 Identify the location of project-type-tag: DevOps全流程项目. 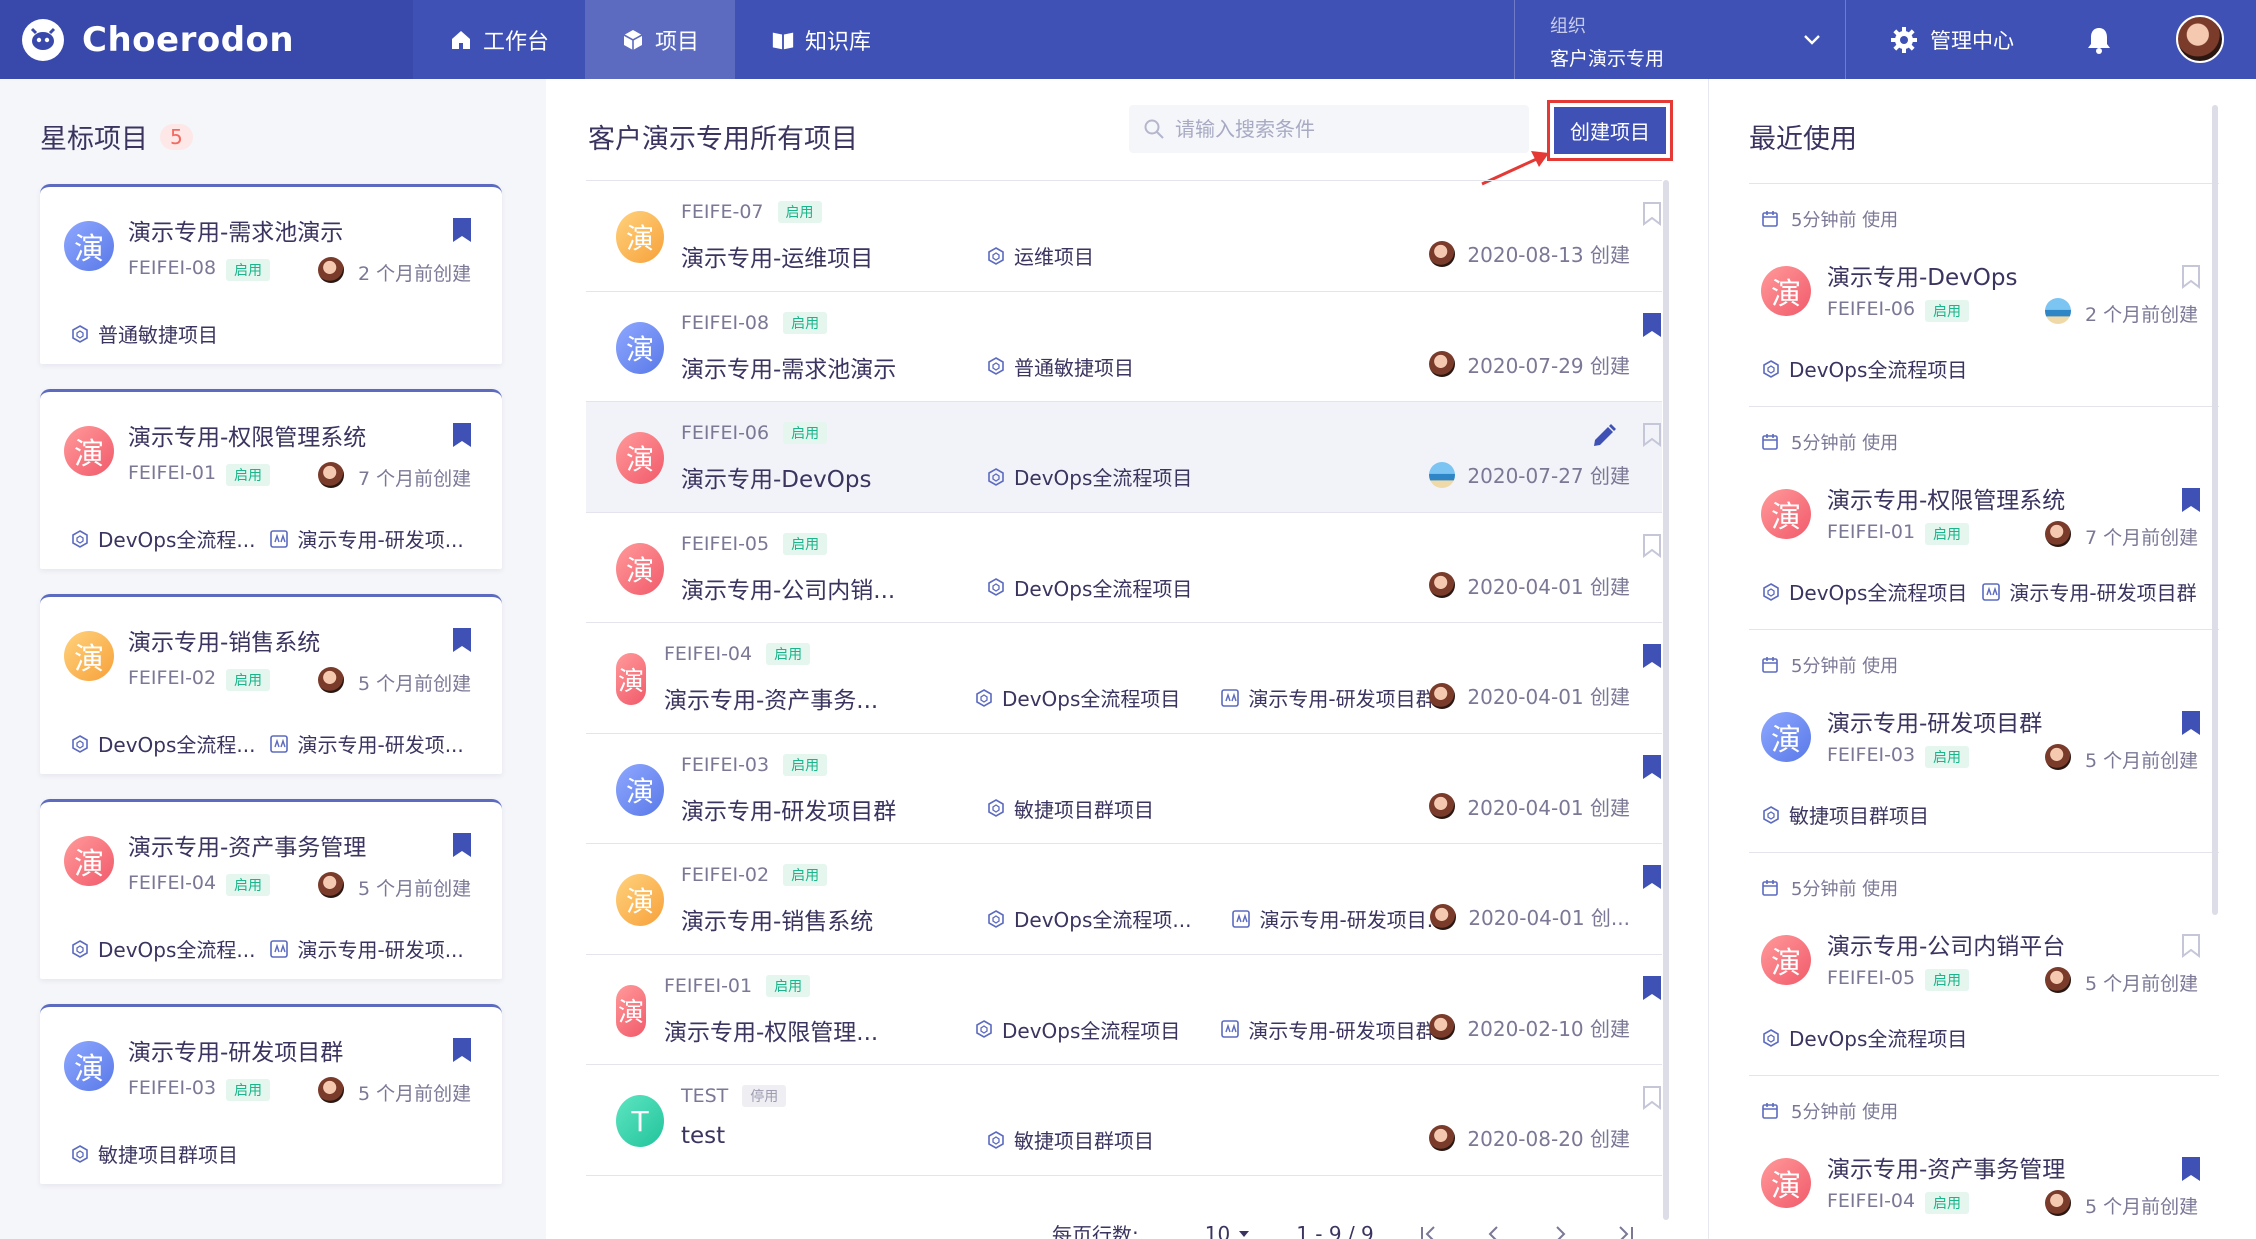
(1089, 587).